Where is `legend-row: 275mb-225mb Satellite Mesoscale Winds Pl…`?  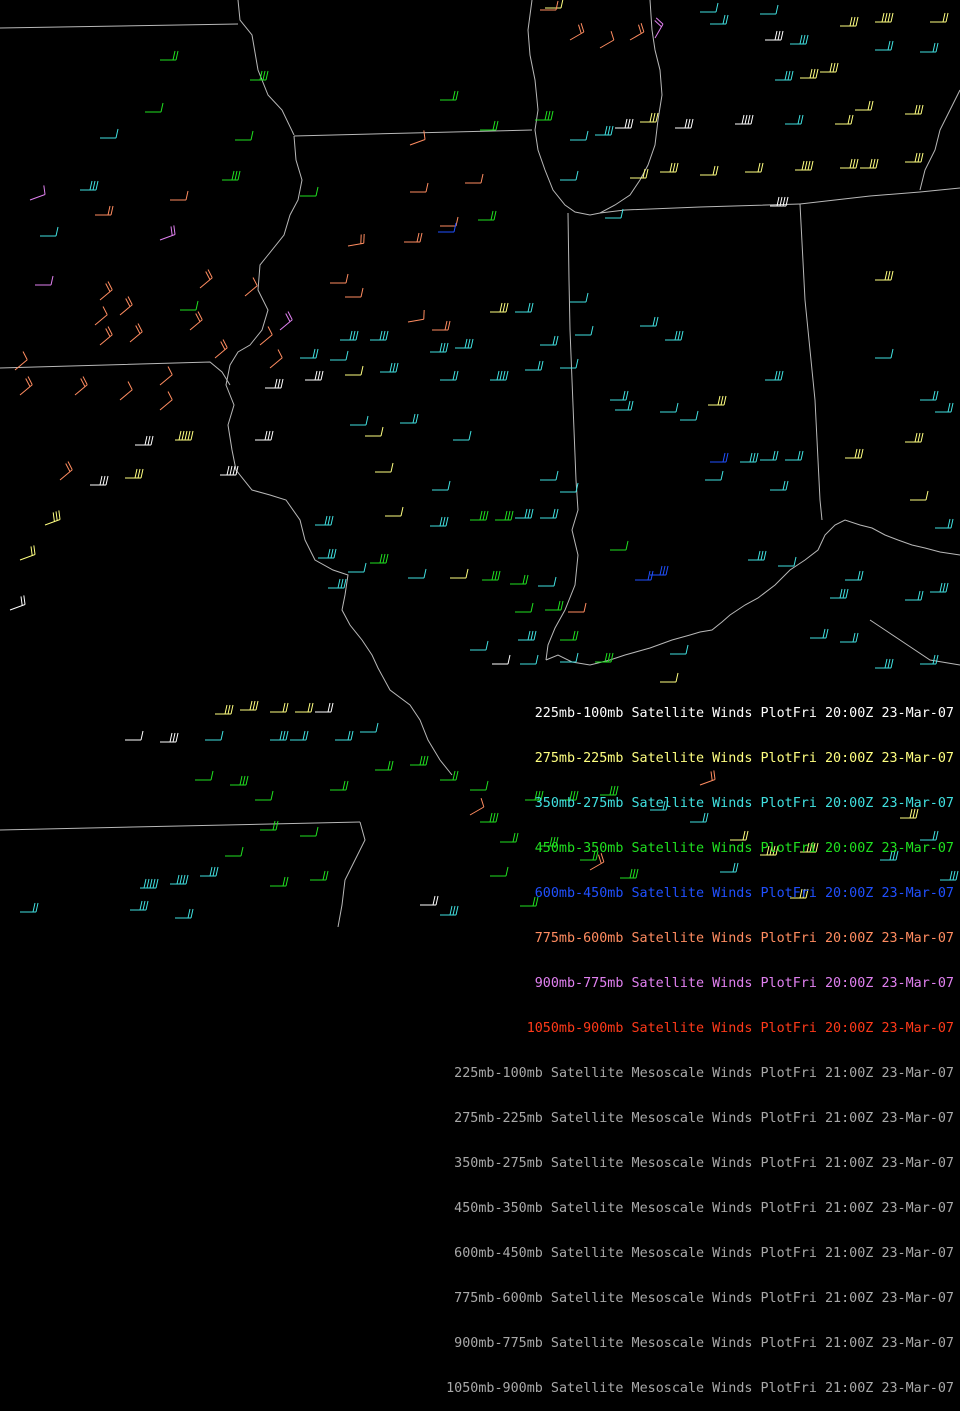
legend-row: 275mb-225mb Satellite Mesoscale Winds Pl… is located at coordinates (657, 1118).